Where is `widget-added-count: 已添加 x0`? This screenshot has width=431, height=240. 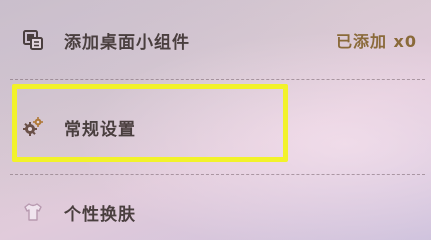
widget-added-count: 已添加 x0 is located at coordinates (376, 41).